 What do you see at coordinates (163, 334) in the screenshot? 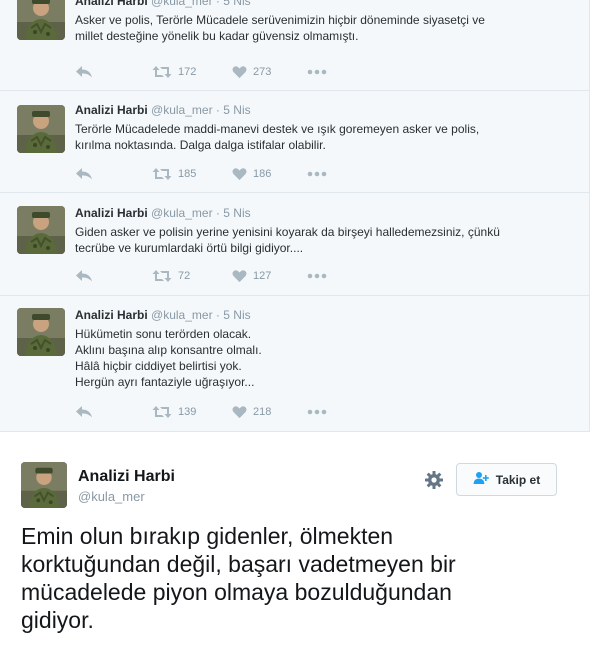
I see `tweet-text-line: Hükümetin sonu terörden olacak.` at bounding box center [163, 334].